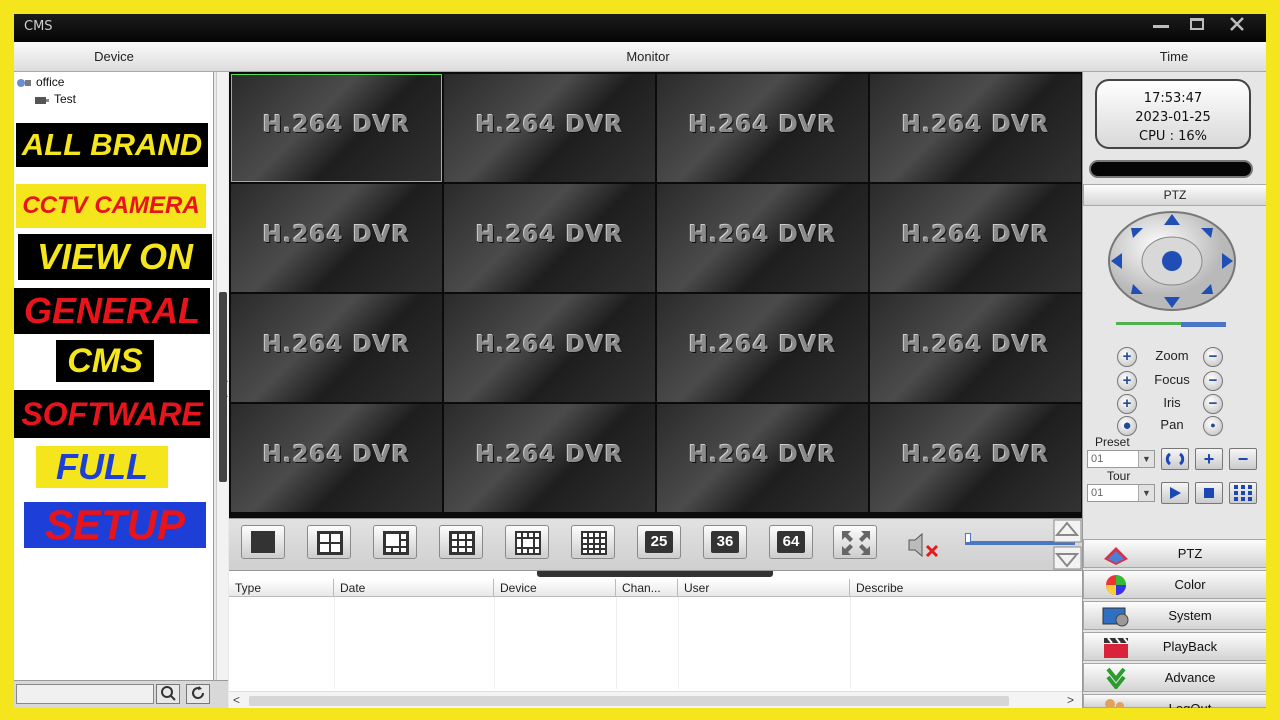 The width and height of the screenshot is (1280, 720). What do you see at coordinates (1172, 261) in the screenshot?
I see `ptz-direction-pad` at bounding box center [1172, 261].